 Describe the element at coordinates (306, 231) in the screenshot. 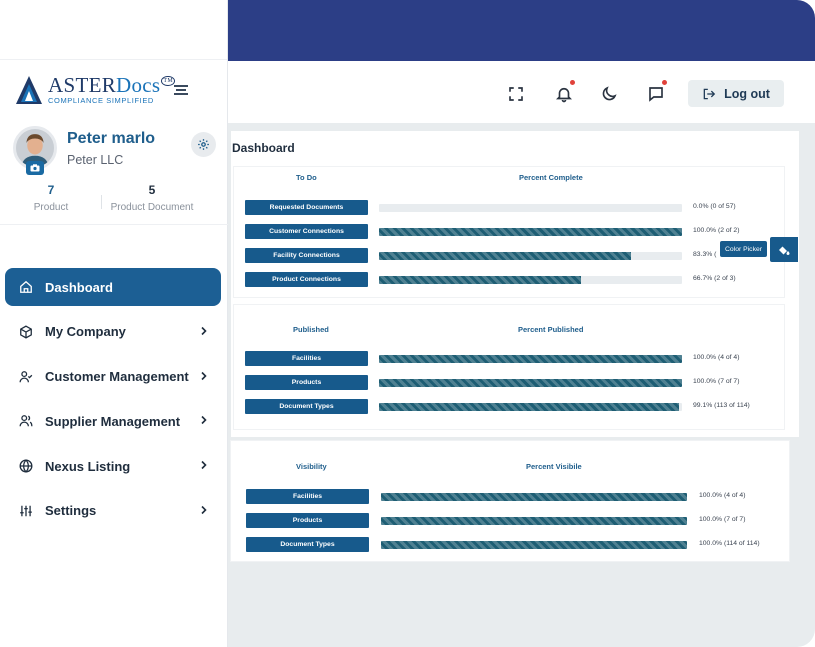

I see `row-button-customer-connections: Customer Connections` at that location.